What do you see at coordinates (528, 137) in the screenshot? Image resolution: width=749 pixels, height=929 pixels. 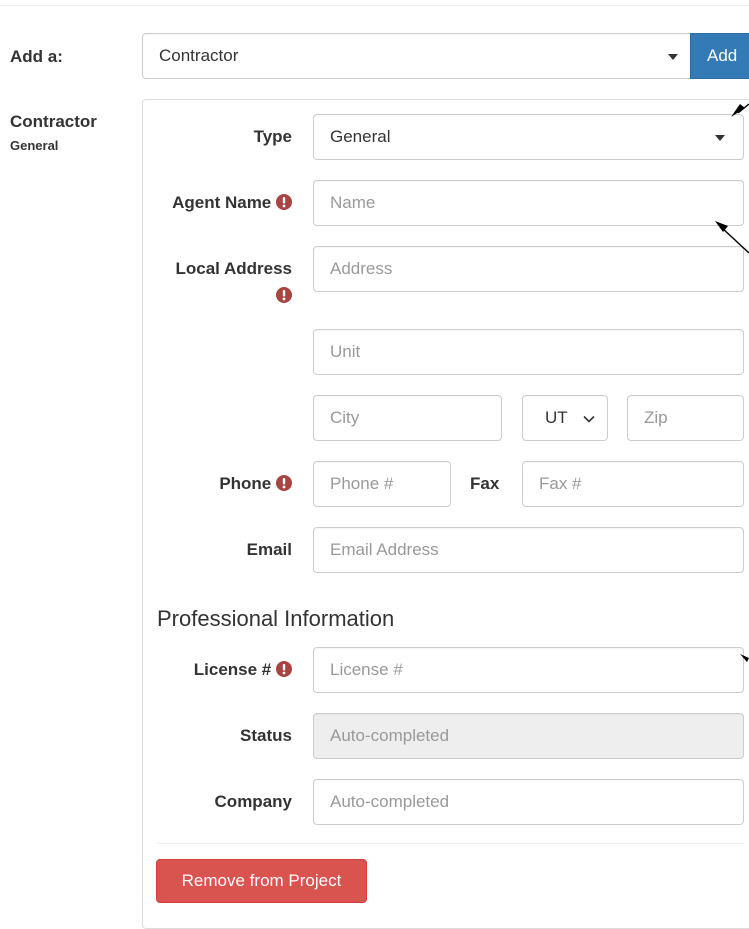 I see `type-select: General` at bounding box center [528, 137].